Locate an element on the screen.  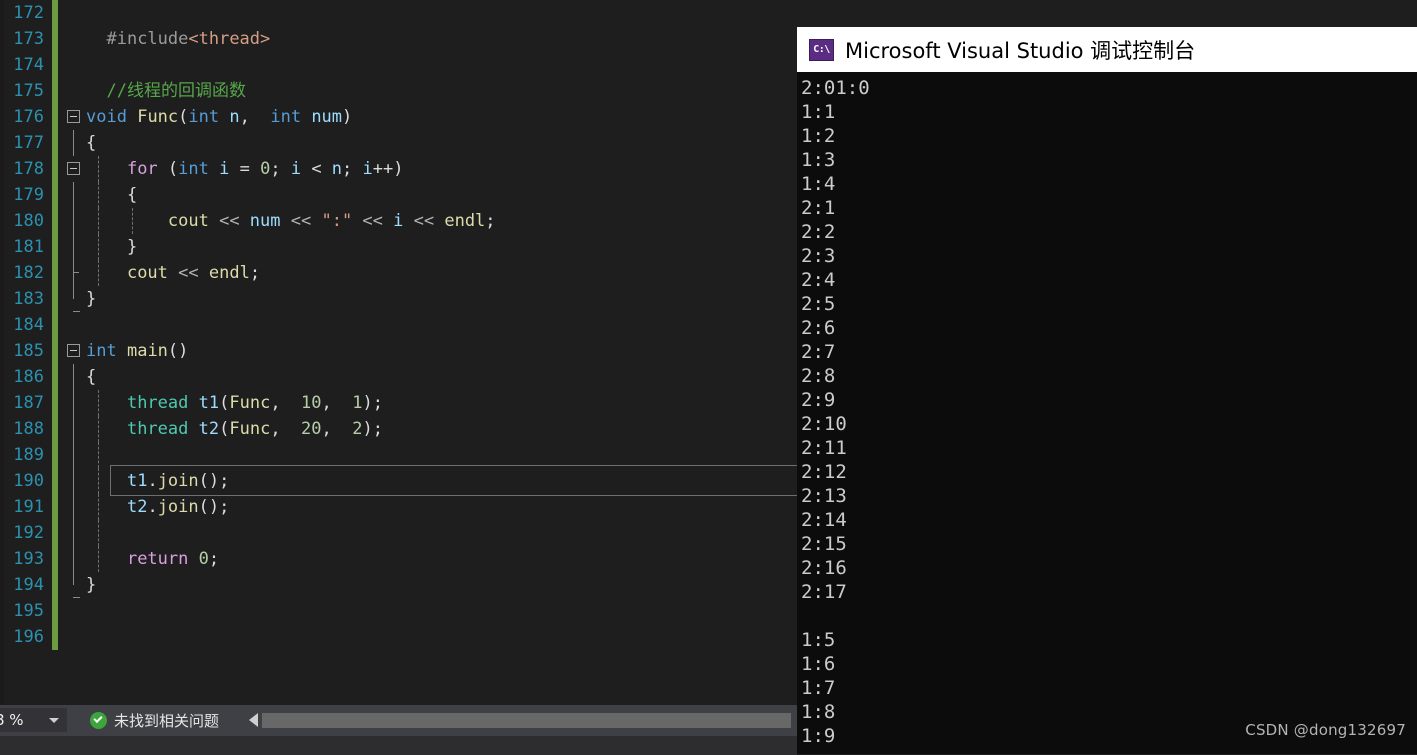
code-line: 181 } is located at coordinates (398, 247).